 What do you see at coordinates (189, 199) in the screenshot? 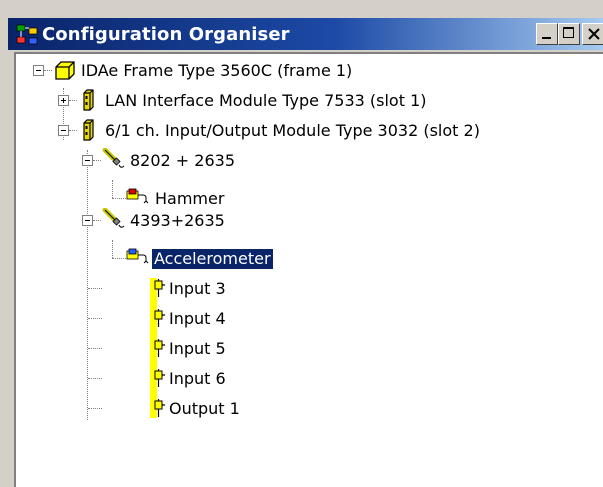
I see `tree-node-hammer: Hammer` at bounding box center [189, 199].